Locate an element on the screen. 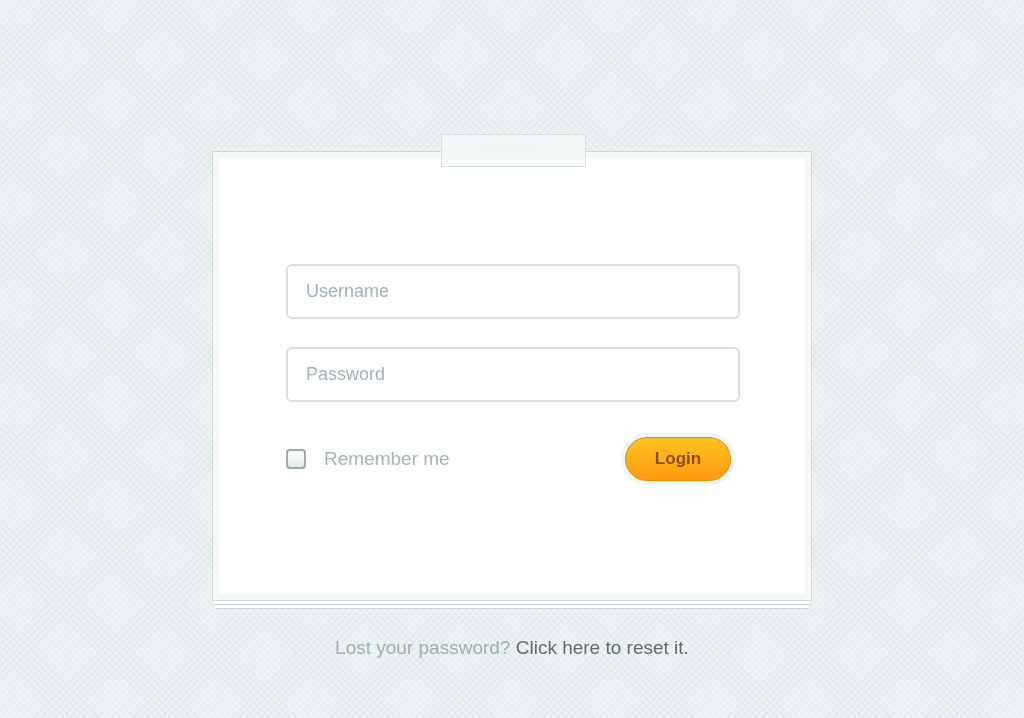 This screenshot has height=718, width=1024. password-field: Password is located at coordinates (513, 374).